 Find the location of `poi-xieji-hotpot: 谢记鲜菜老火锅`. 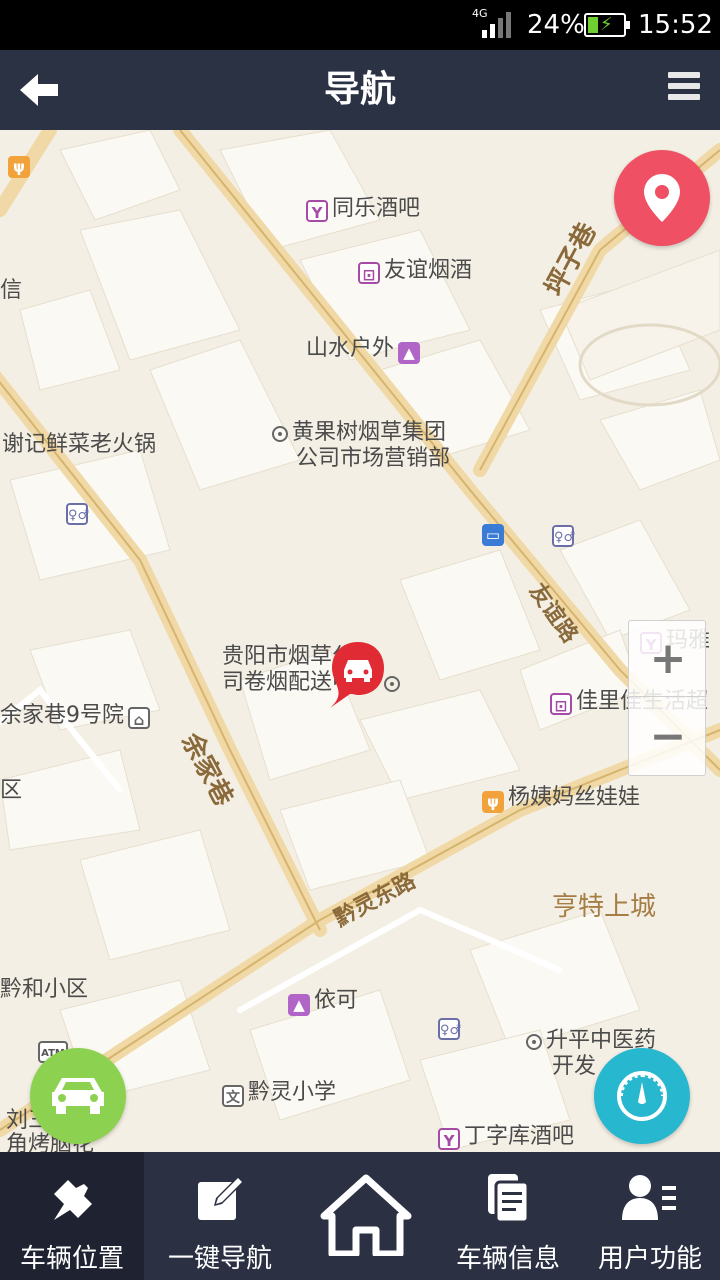

poi-xieji-hotpot: 谢记鲜菜老火锅 is located at coordinates (79, 445).